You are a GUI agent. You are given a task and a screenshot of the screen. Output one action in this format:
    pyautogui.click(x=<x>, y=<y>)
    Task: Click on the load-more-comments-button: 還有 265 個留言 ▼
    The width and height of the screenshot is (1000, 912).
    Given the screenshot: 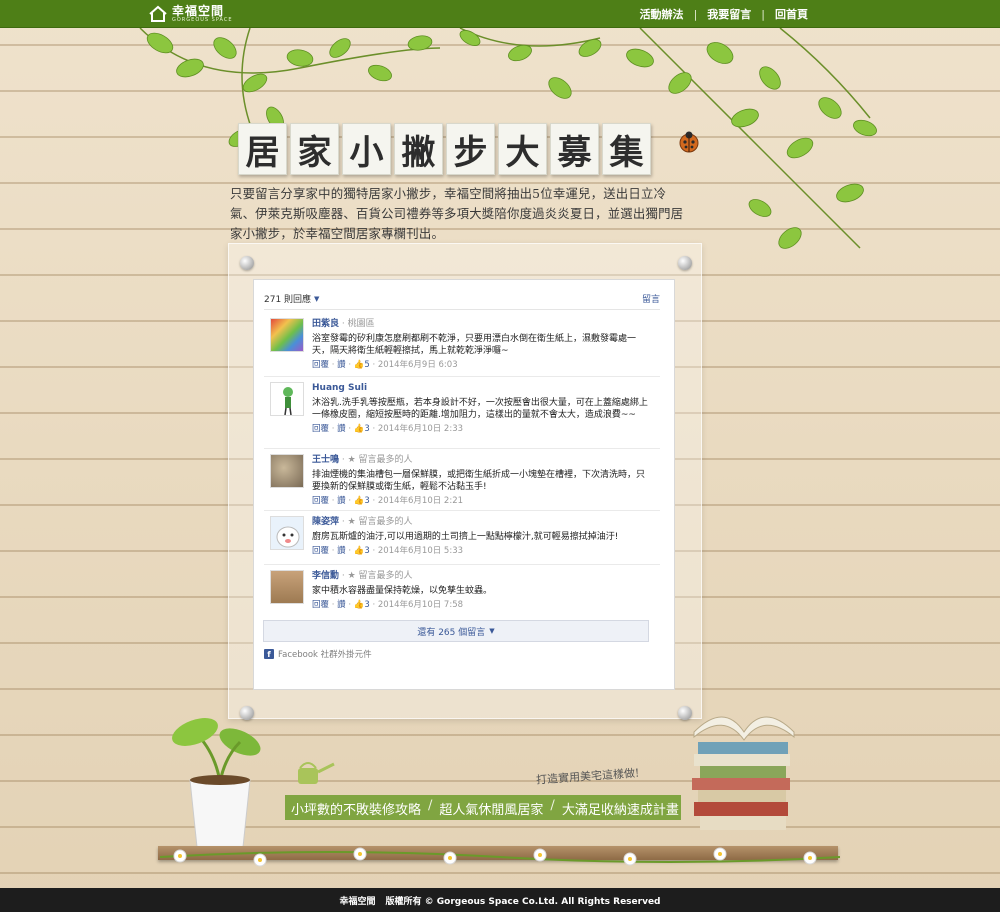 What is the action you would take?
    pyautogui.click(x=456, y=631)
    